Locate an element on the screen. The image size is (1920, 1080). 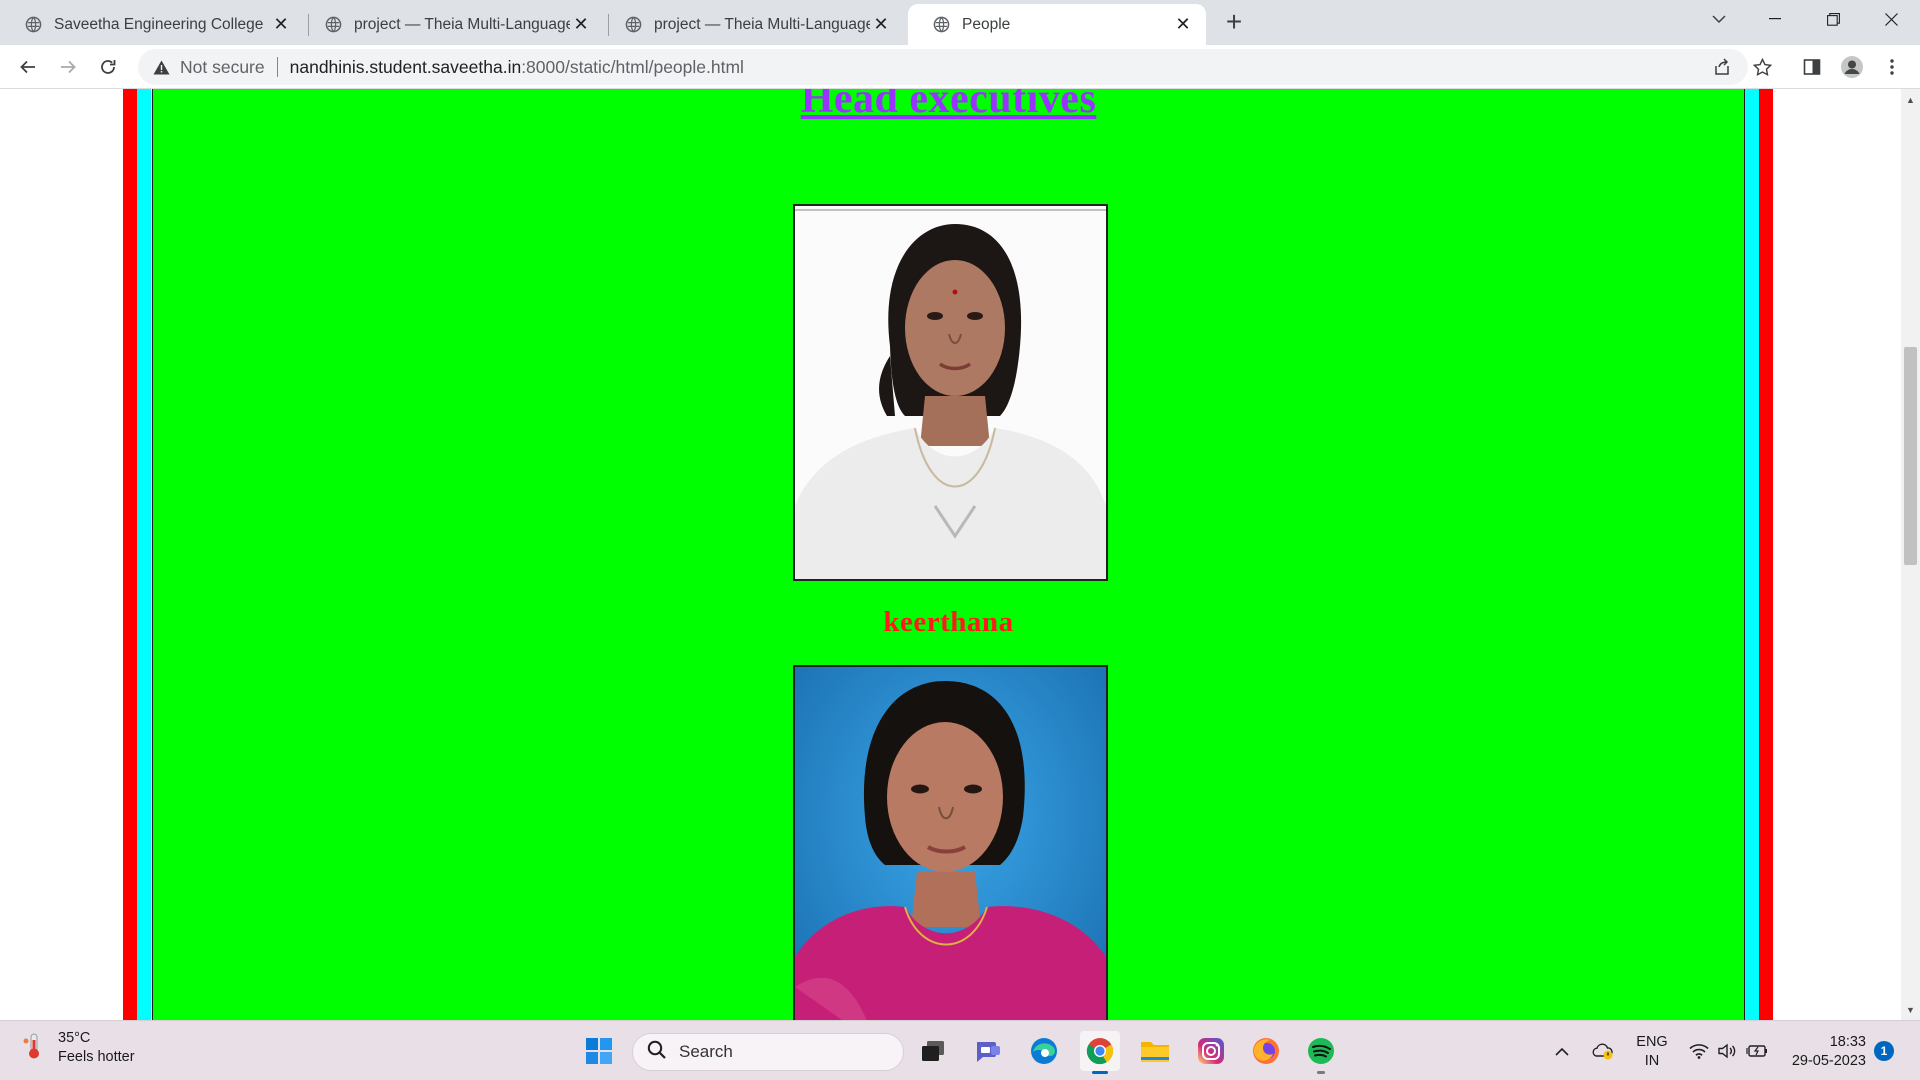
tab-theia-2: project — Theia Multi-Language ✕ is located at coordinates (752, 24).